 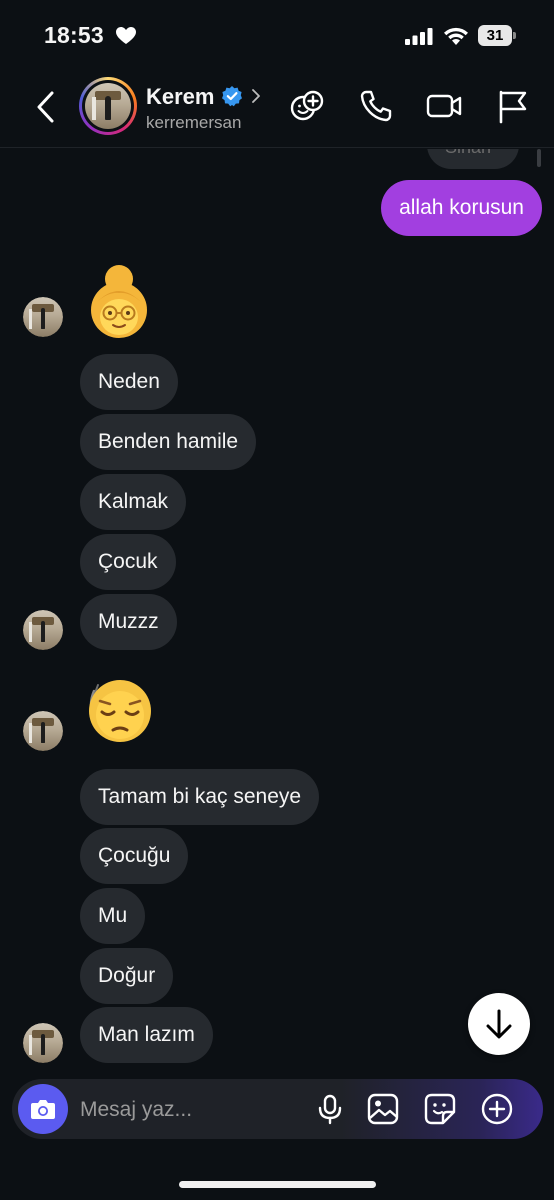 I want to click on signal-icon, so click(x=419, y=36).